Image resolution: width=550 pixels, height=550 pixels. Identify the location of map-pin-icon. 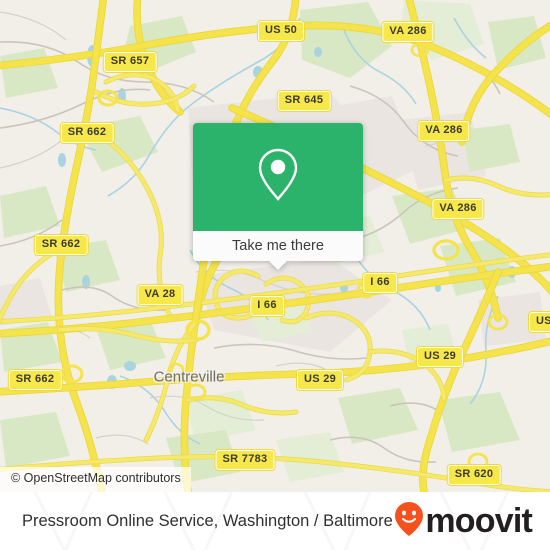
(278, 177).